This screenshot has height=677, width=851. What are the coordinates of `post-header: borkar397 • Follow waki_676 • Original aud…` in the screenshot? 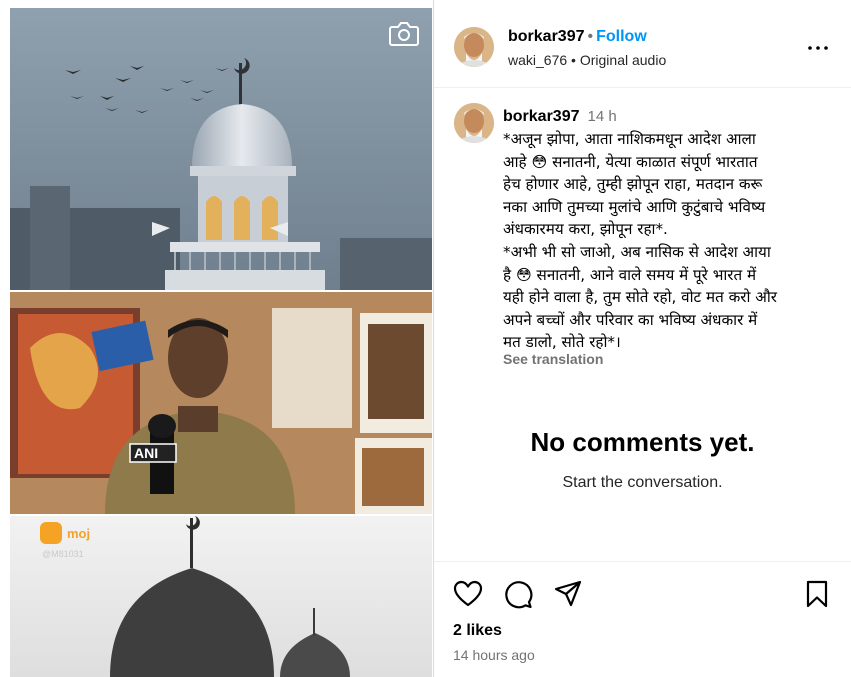 It's located at (642, 44).